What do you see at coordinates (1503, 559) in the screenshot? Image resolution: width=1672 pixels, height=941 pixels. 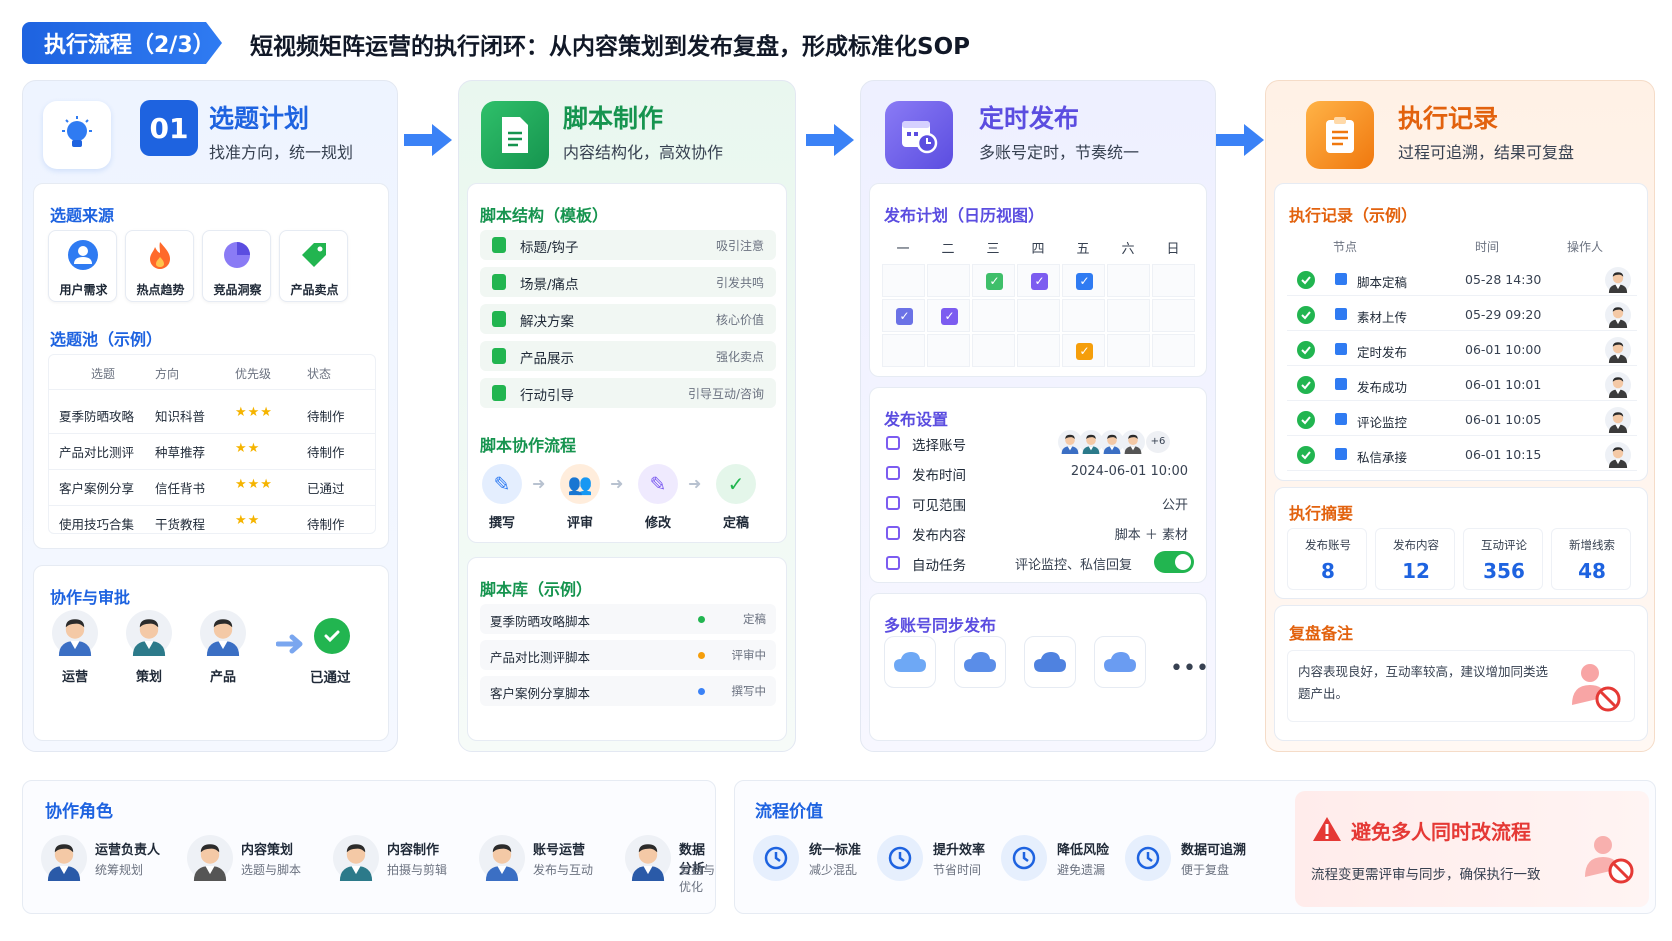 I see `summary-metric: 互动评论 356` at bounding box center [1503, 559].